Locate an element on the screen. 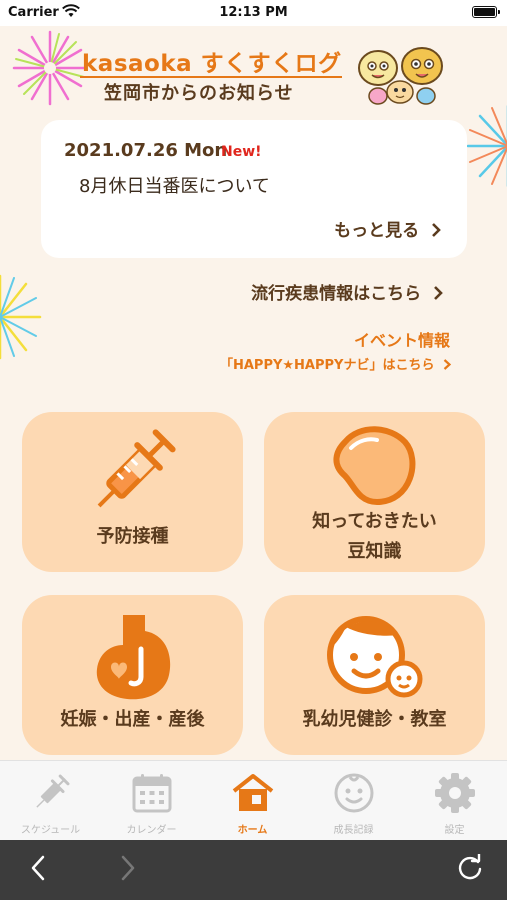 The image size is (507, 900). more-label: もっと見る is located at coordinates (377, 231).